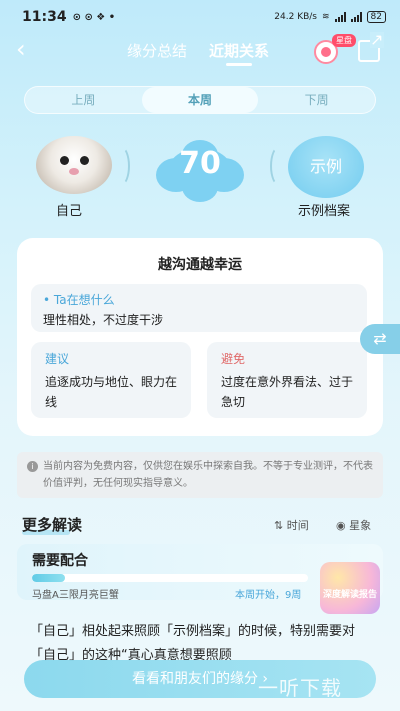  What do you see at coordinates (239, 64) in the screenshot?
I see `tab-active-indicator` at bounding box center [239, 64].